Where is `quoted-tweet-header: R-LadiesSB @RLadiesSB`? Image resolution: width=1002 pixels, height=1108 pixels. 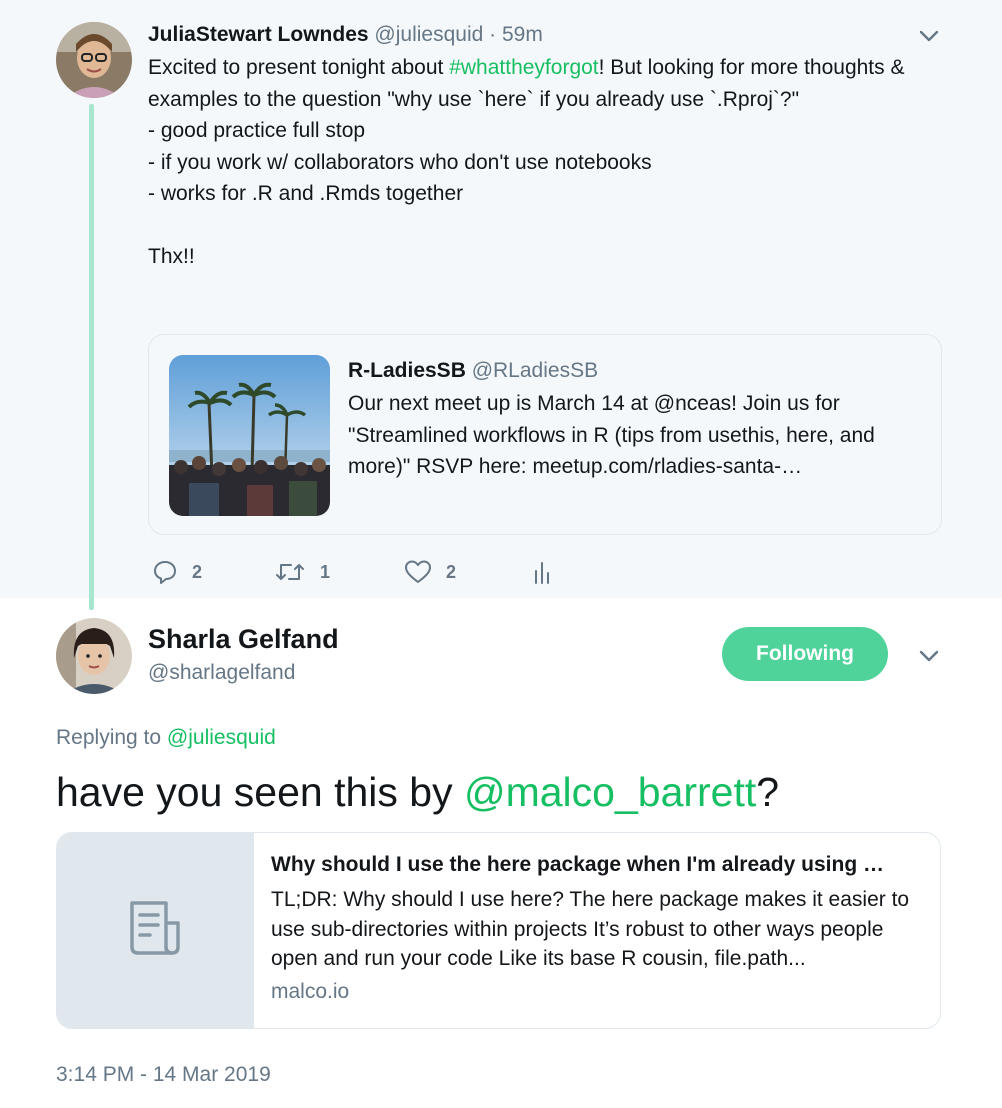 quoted-tweet-header: R-LadiesSB @RLadiesSB is located at coordinates (473, 371).